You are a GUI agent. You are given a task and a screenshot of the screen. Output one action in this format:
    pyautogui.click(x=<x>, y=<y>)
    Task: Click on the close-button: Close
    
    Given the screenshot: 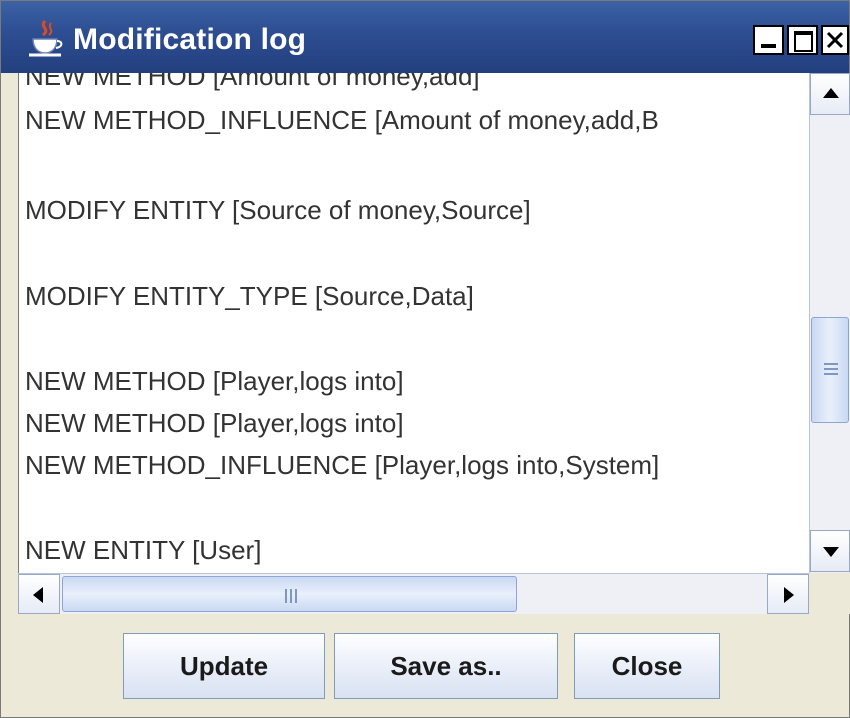 What is the action you would take?
    pyautogui.click(x=647, y=666)
    